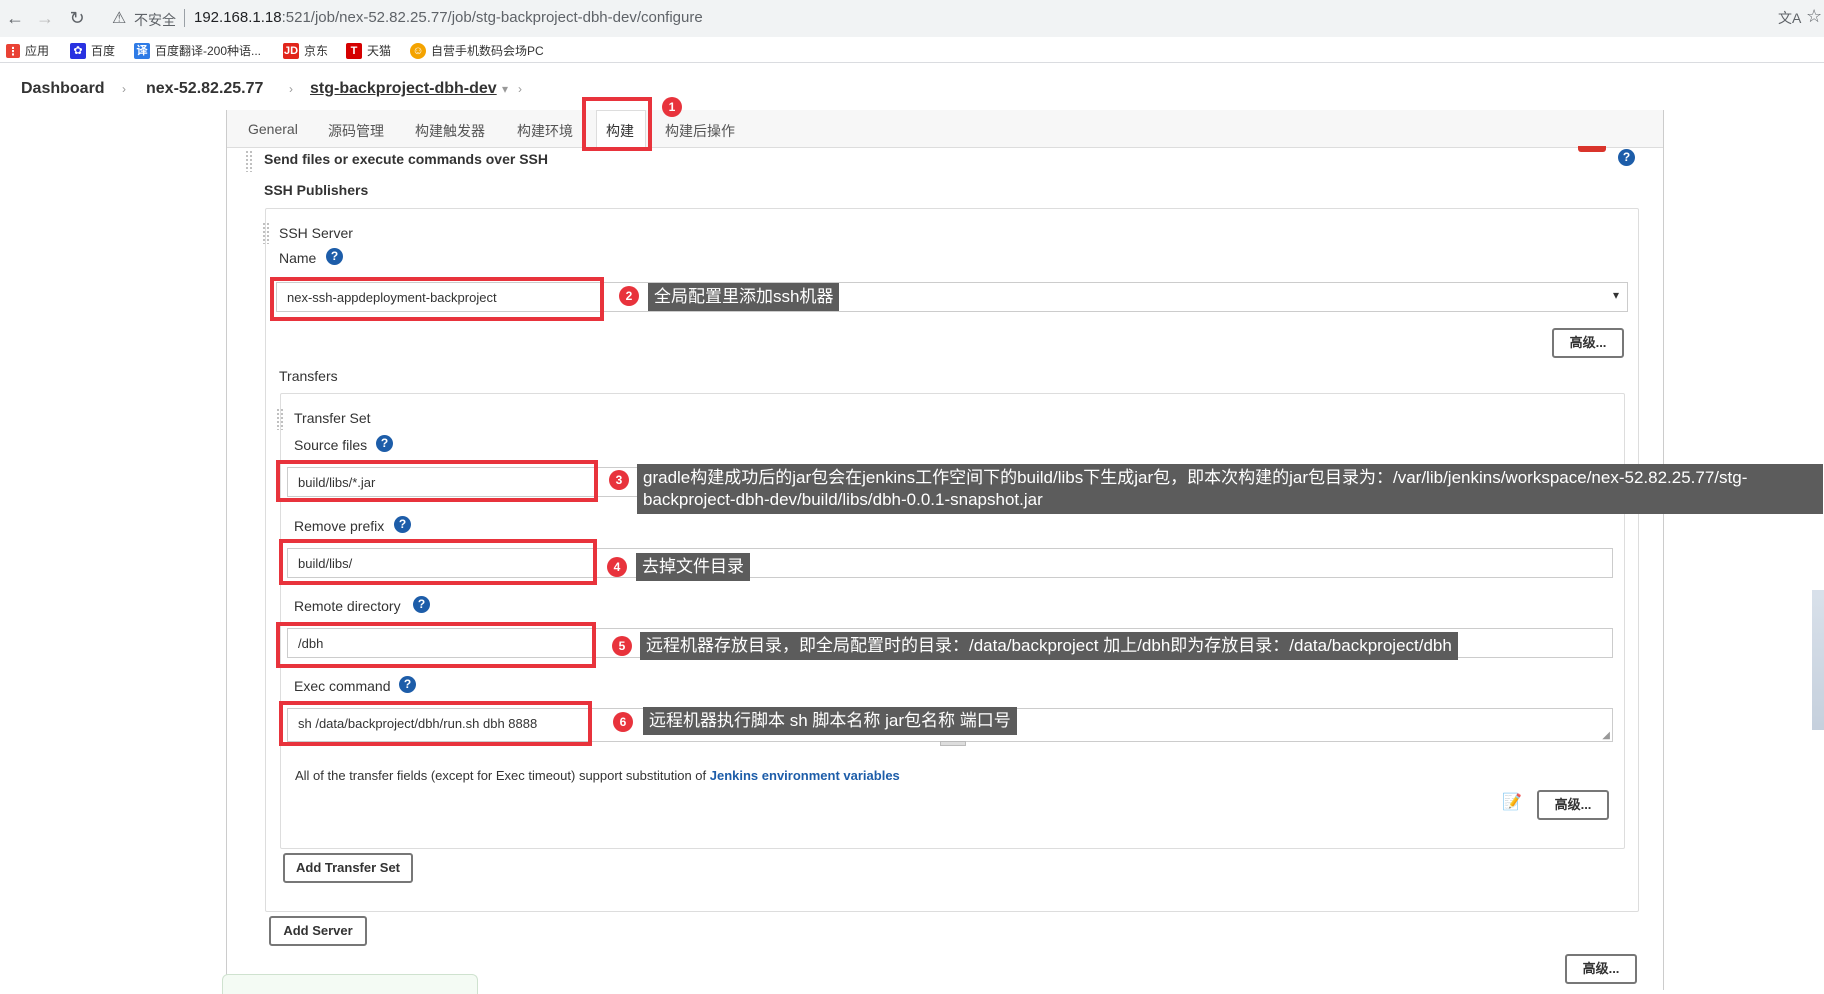  I want to click on source-files-label: Source files, so click(331, 445).